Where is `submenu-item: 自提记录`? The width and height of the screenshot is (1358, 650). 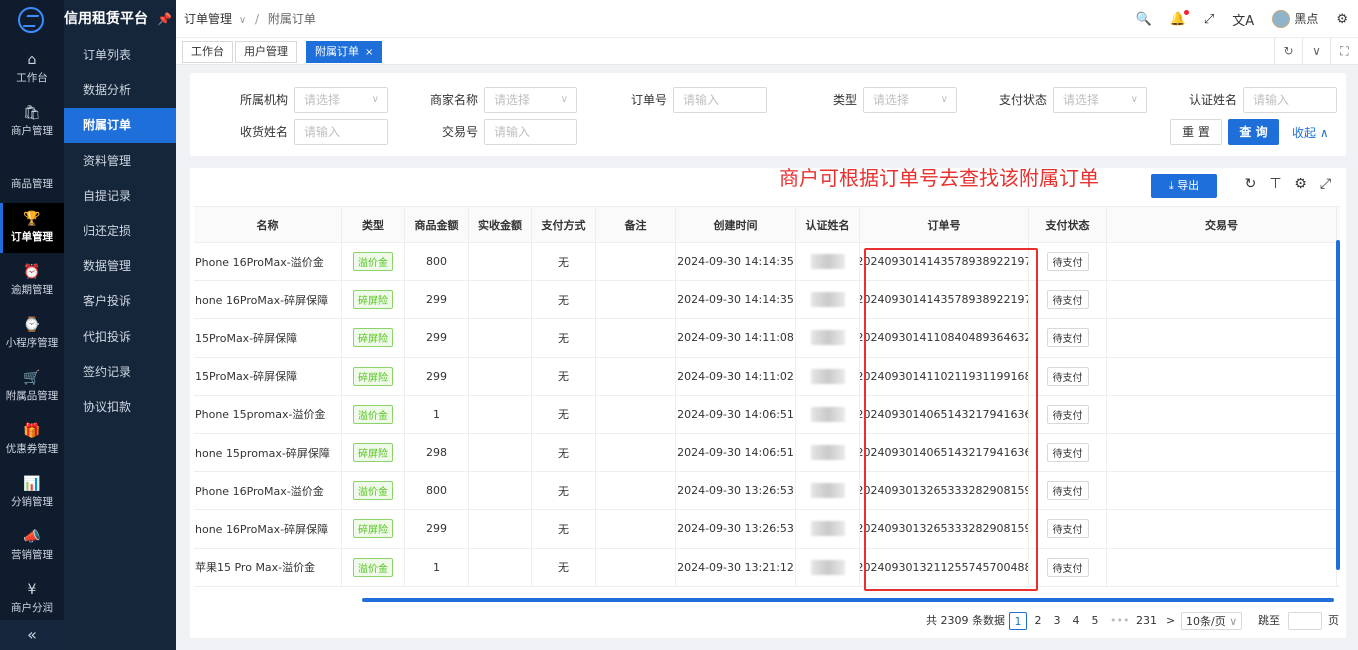
submenu-item: 自提记录 is located at coordinates (120, 196).